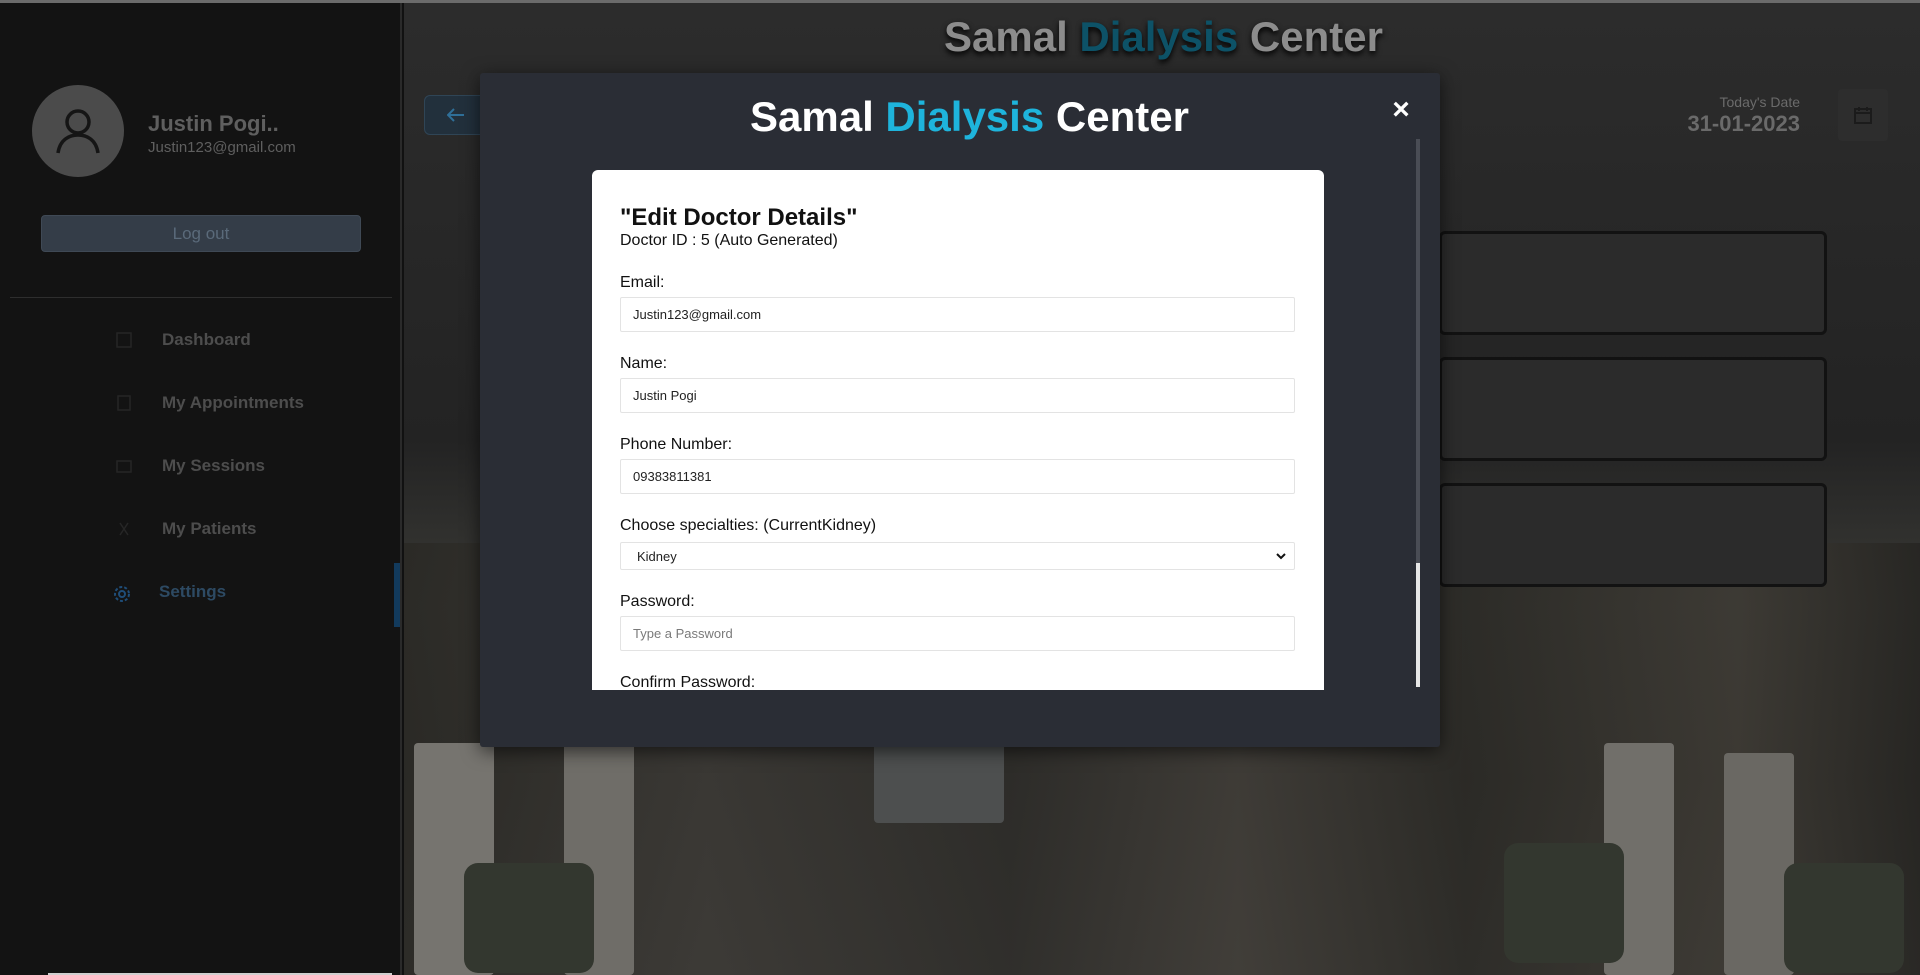 The height and width of the screenshot is (975, 1920). I want to click on specialty-label: Choose specialties: (CurrentKidney), so click(748, 525).